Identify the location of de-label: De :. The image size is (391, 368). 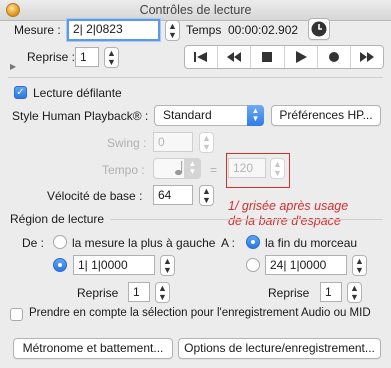
(33, 243).